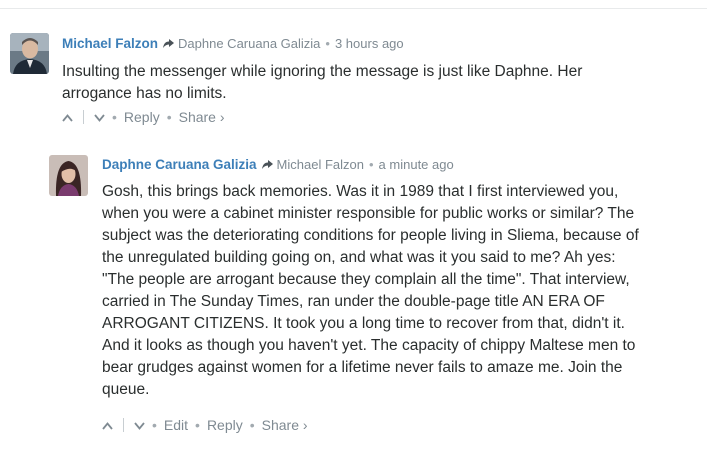  What do you see at coordinates (110, 43) in the screenshot?
I see `author-name: Michael Falzon` at bounding box center [110, 43].